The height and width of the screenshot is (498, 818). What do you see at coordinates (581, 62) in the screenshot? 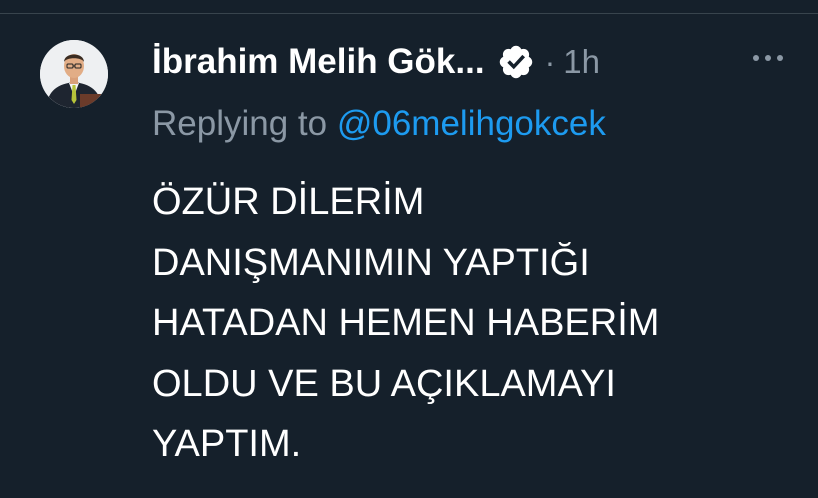
I see `timestamp: 1h` at bounding box center [581, 62].